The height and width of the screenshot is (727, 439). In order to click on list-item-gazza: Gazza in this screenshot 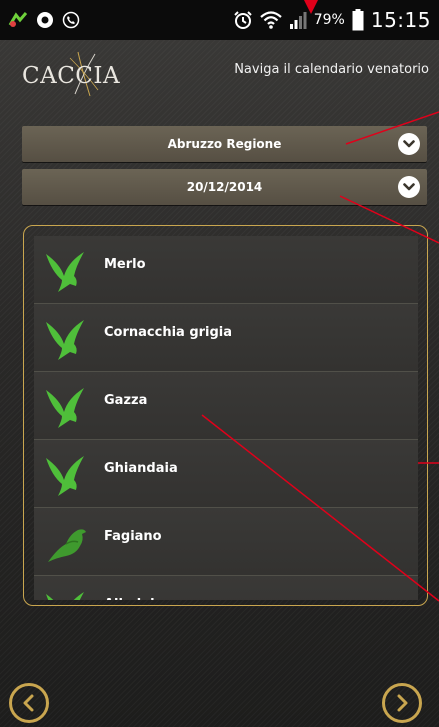, I will do `click(226, 406)`.